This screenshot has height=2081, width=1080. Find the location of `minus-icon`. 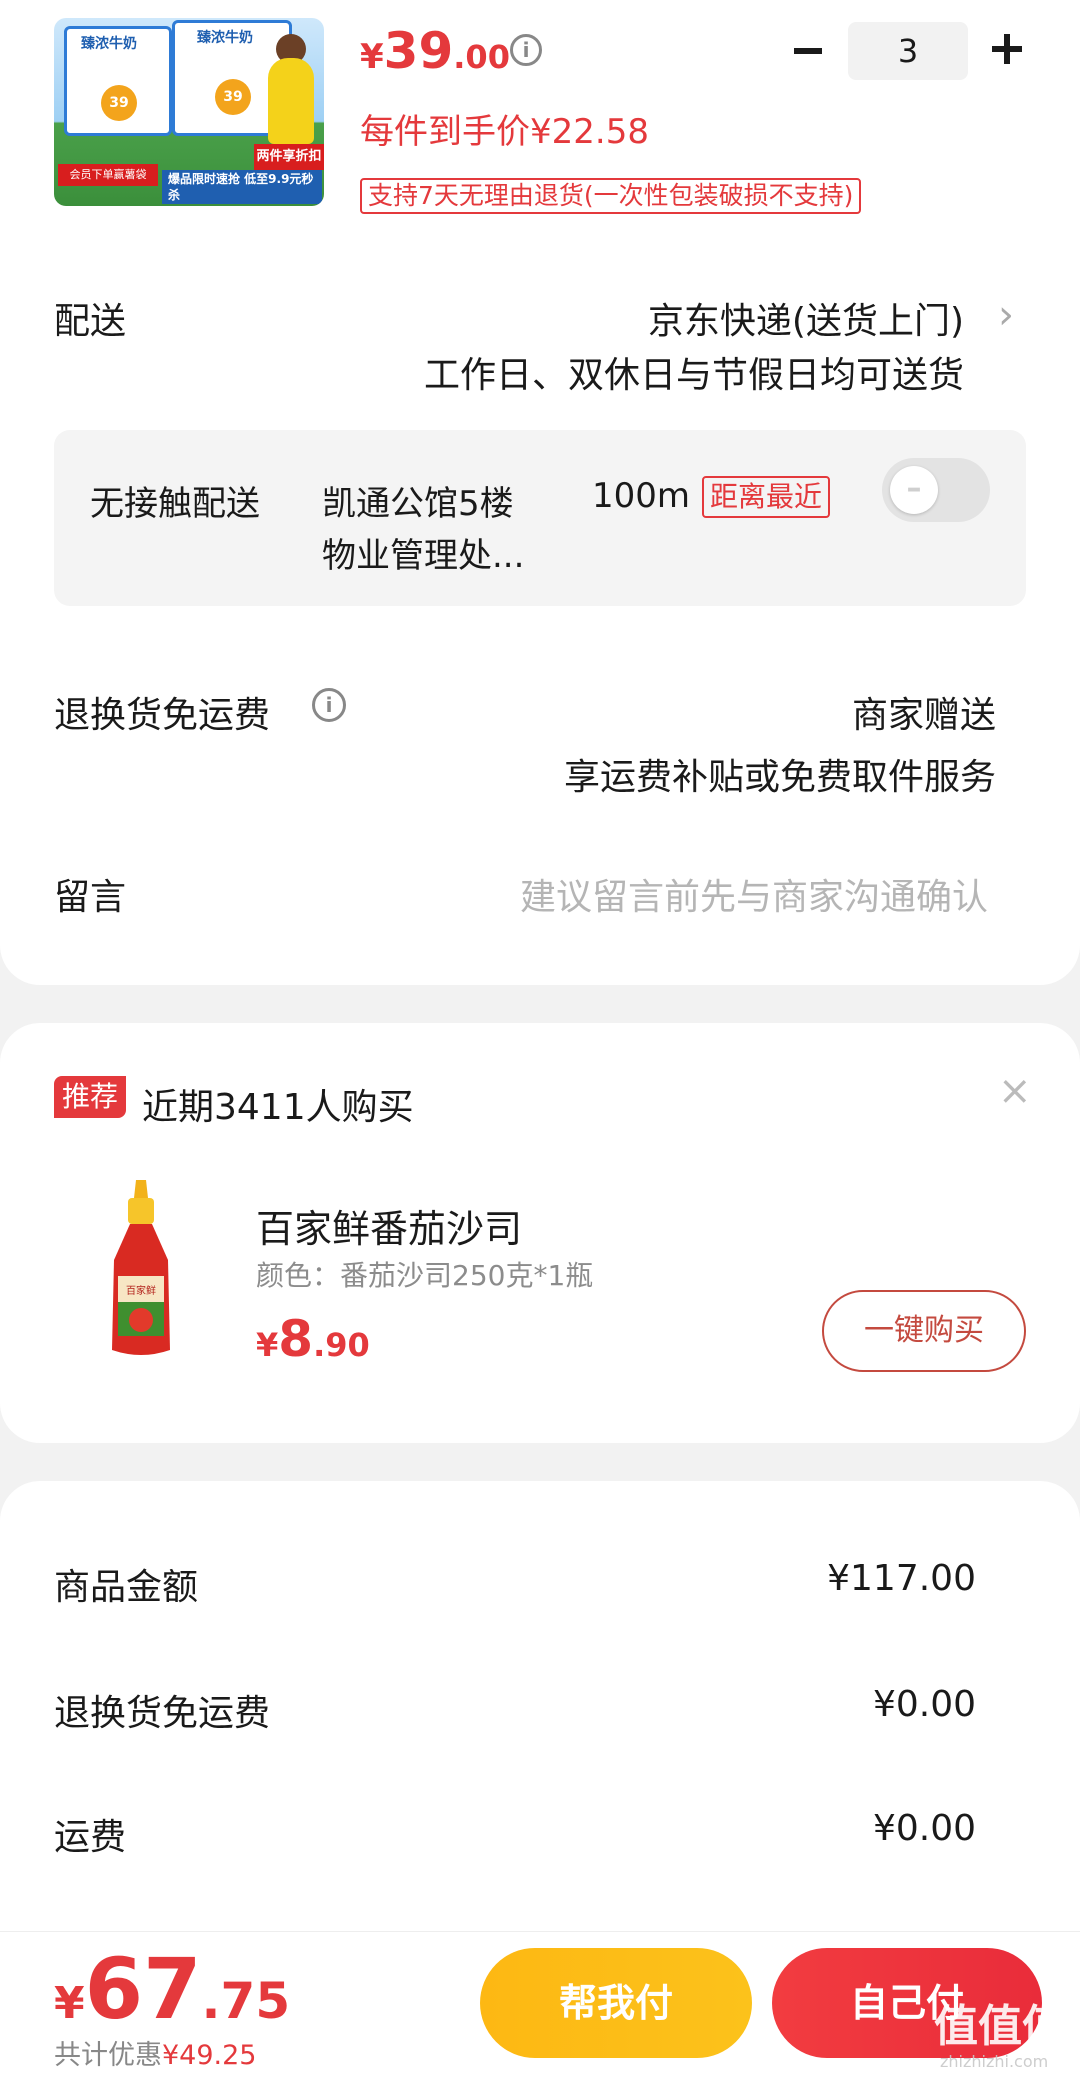

minus-icon is located at coordinates (808, 51).